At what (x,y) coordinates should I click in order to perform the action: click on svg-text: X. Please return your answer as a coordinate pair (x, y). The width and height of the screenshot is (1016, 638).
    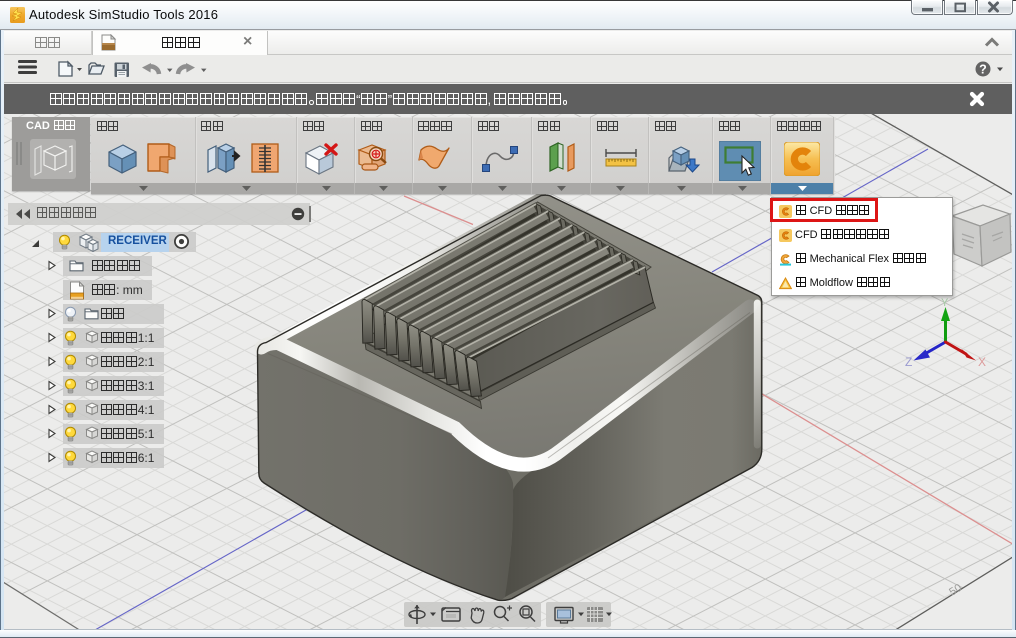
    Looking at the image, I should click on (982, 362).